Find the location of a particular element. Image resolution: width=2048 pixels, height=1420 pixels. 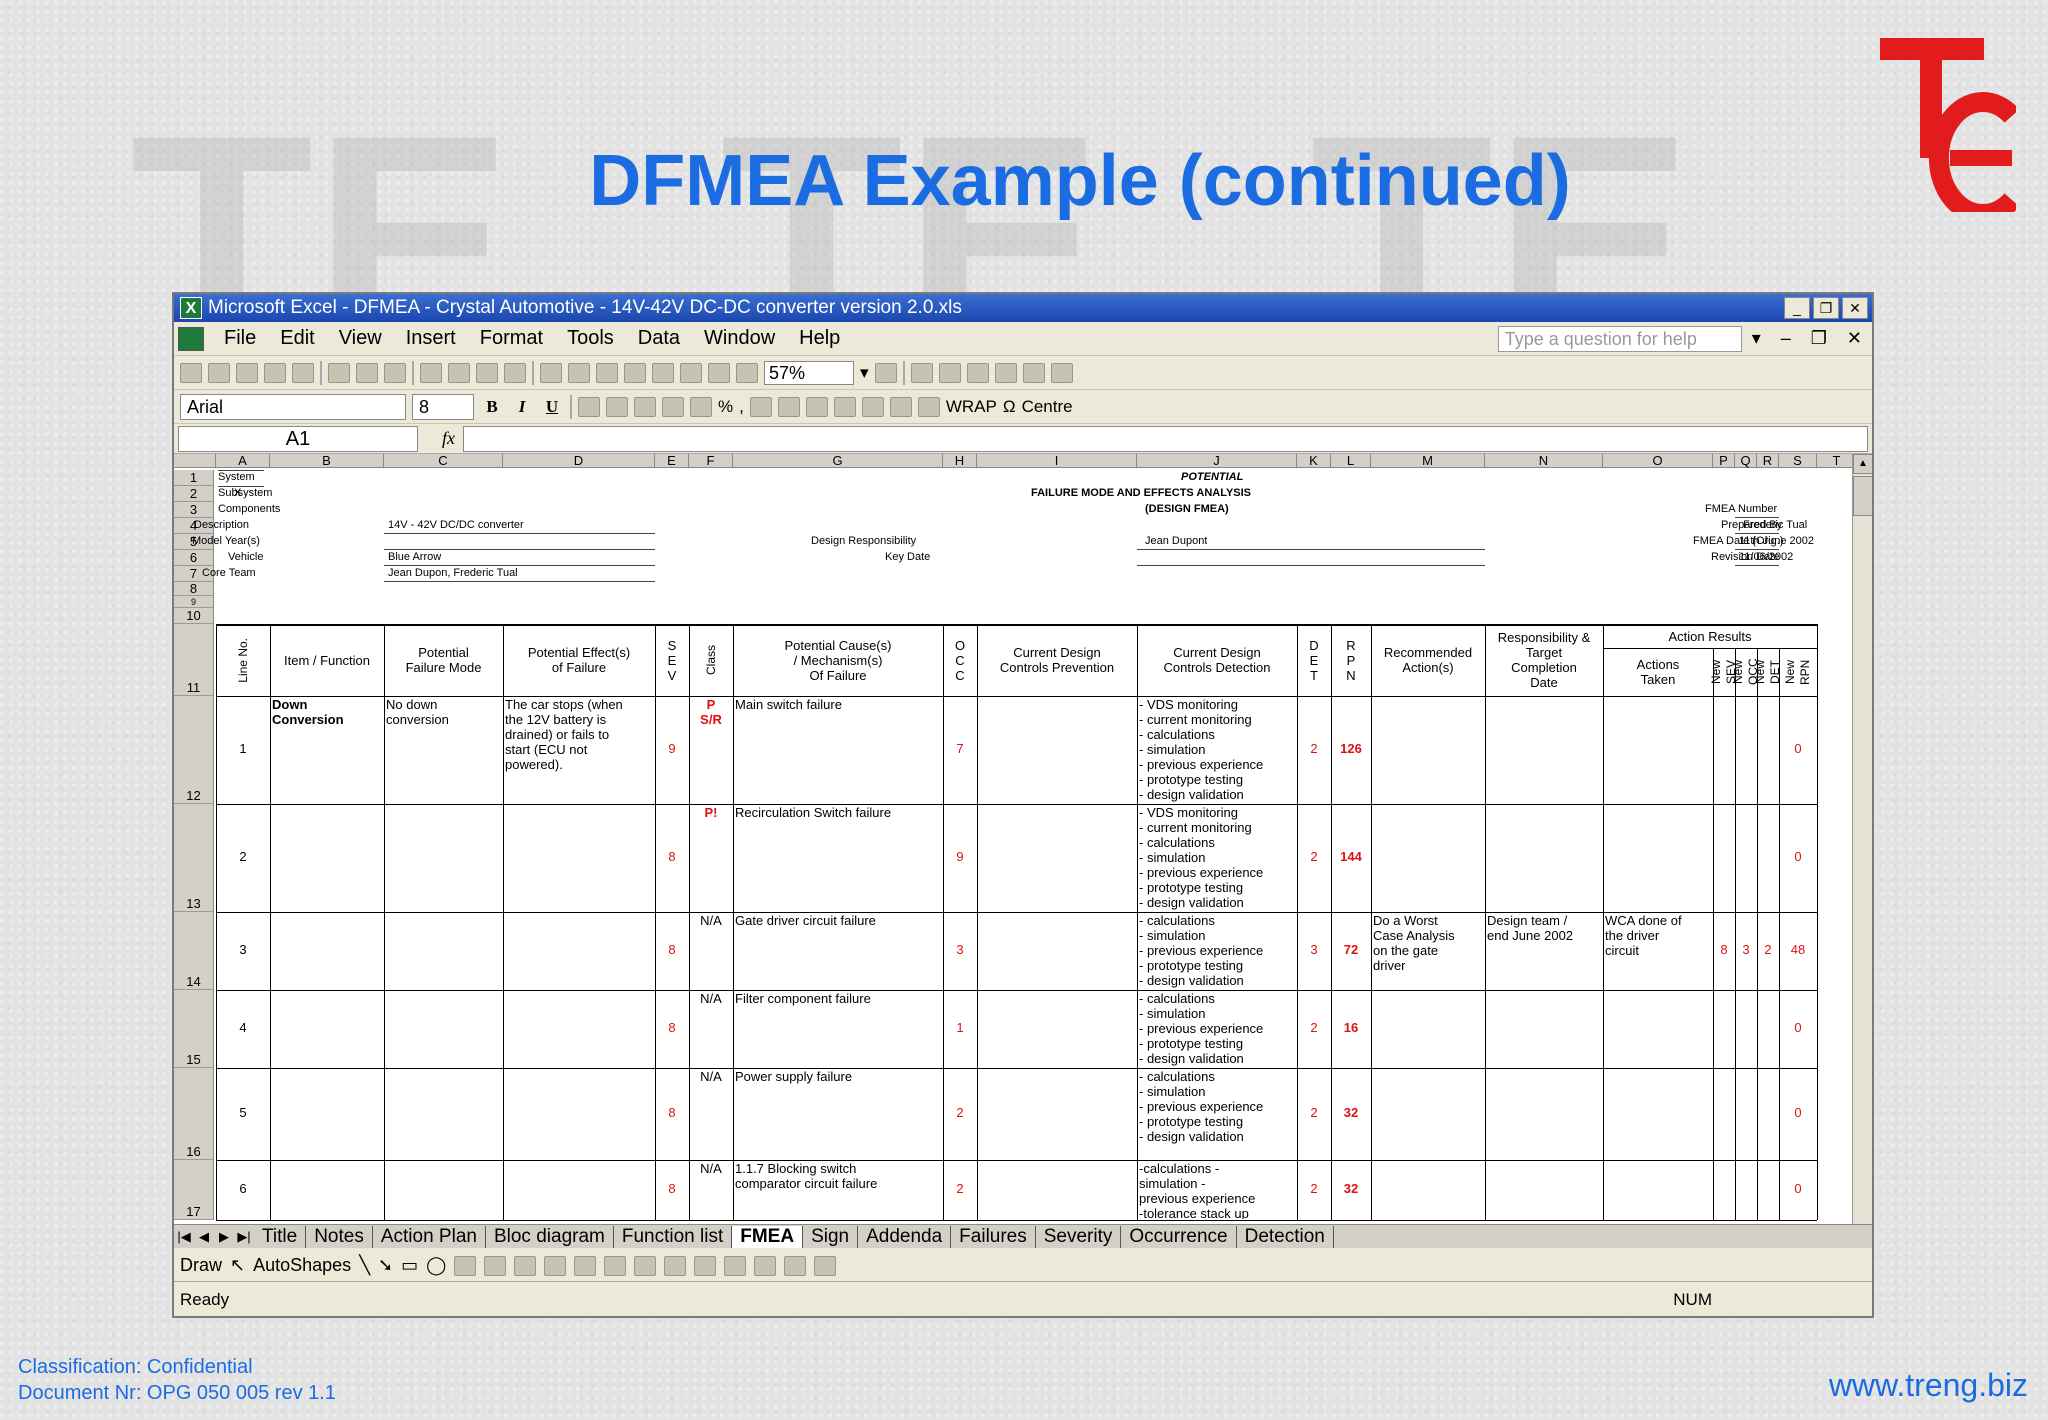

workbook-icon is located at coordinates (191, 338).